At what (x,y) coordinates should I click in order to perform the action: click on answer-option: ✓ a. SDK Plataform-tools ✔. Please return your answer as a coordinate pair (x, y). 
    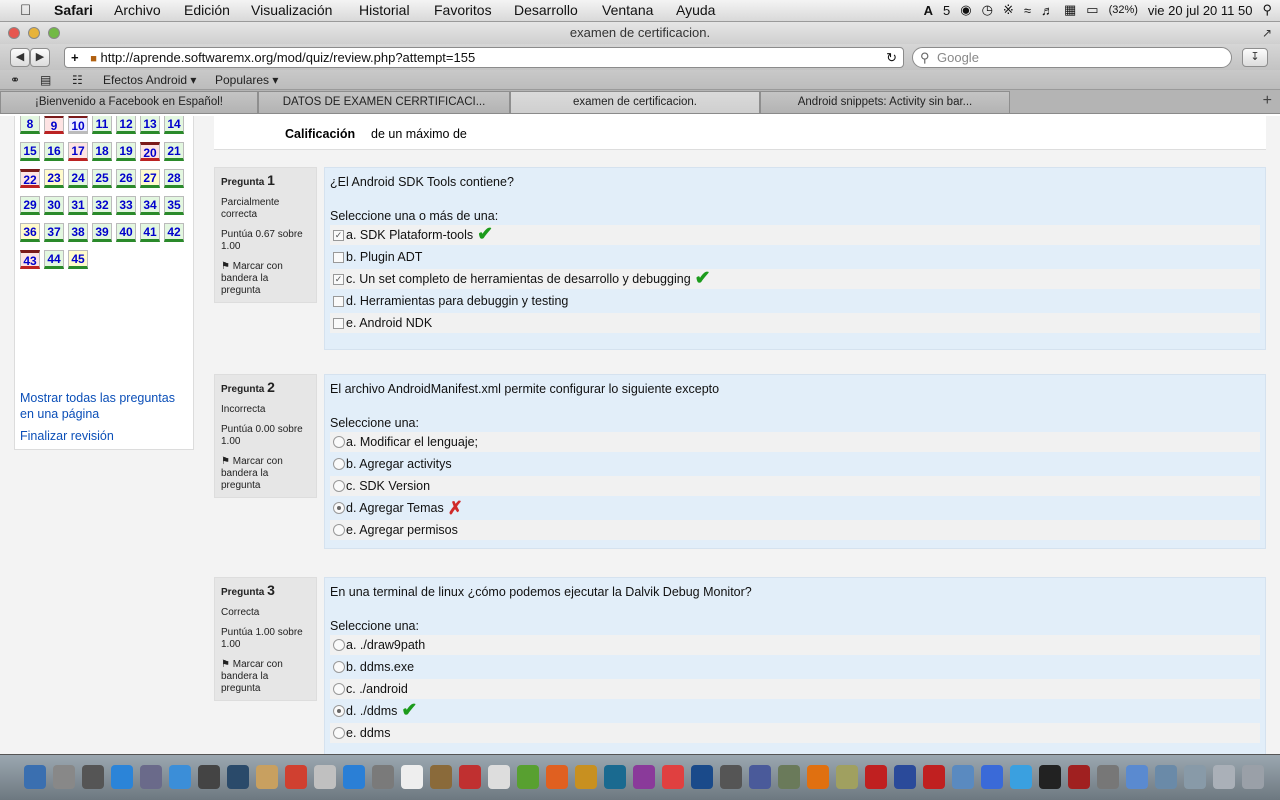
    Looking at the image, I should click on (795, 235).